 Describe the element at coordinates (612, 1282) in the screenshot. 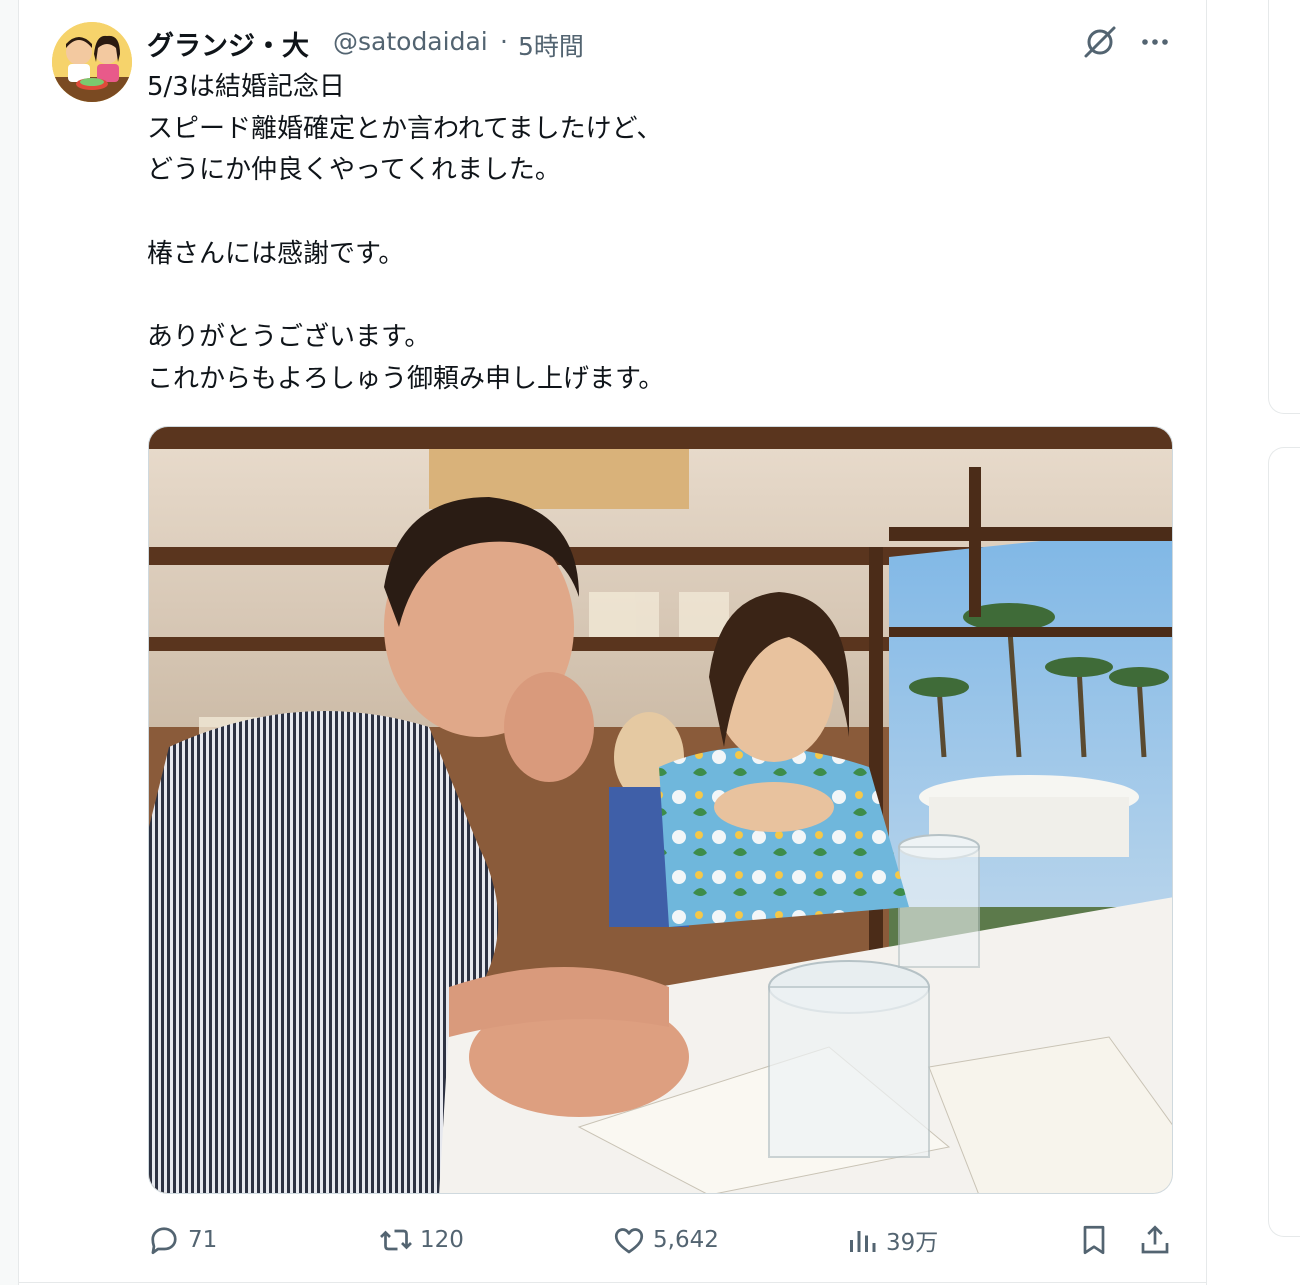

I see `tweet-divider` at that location.